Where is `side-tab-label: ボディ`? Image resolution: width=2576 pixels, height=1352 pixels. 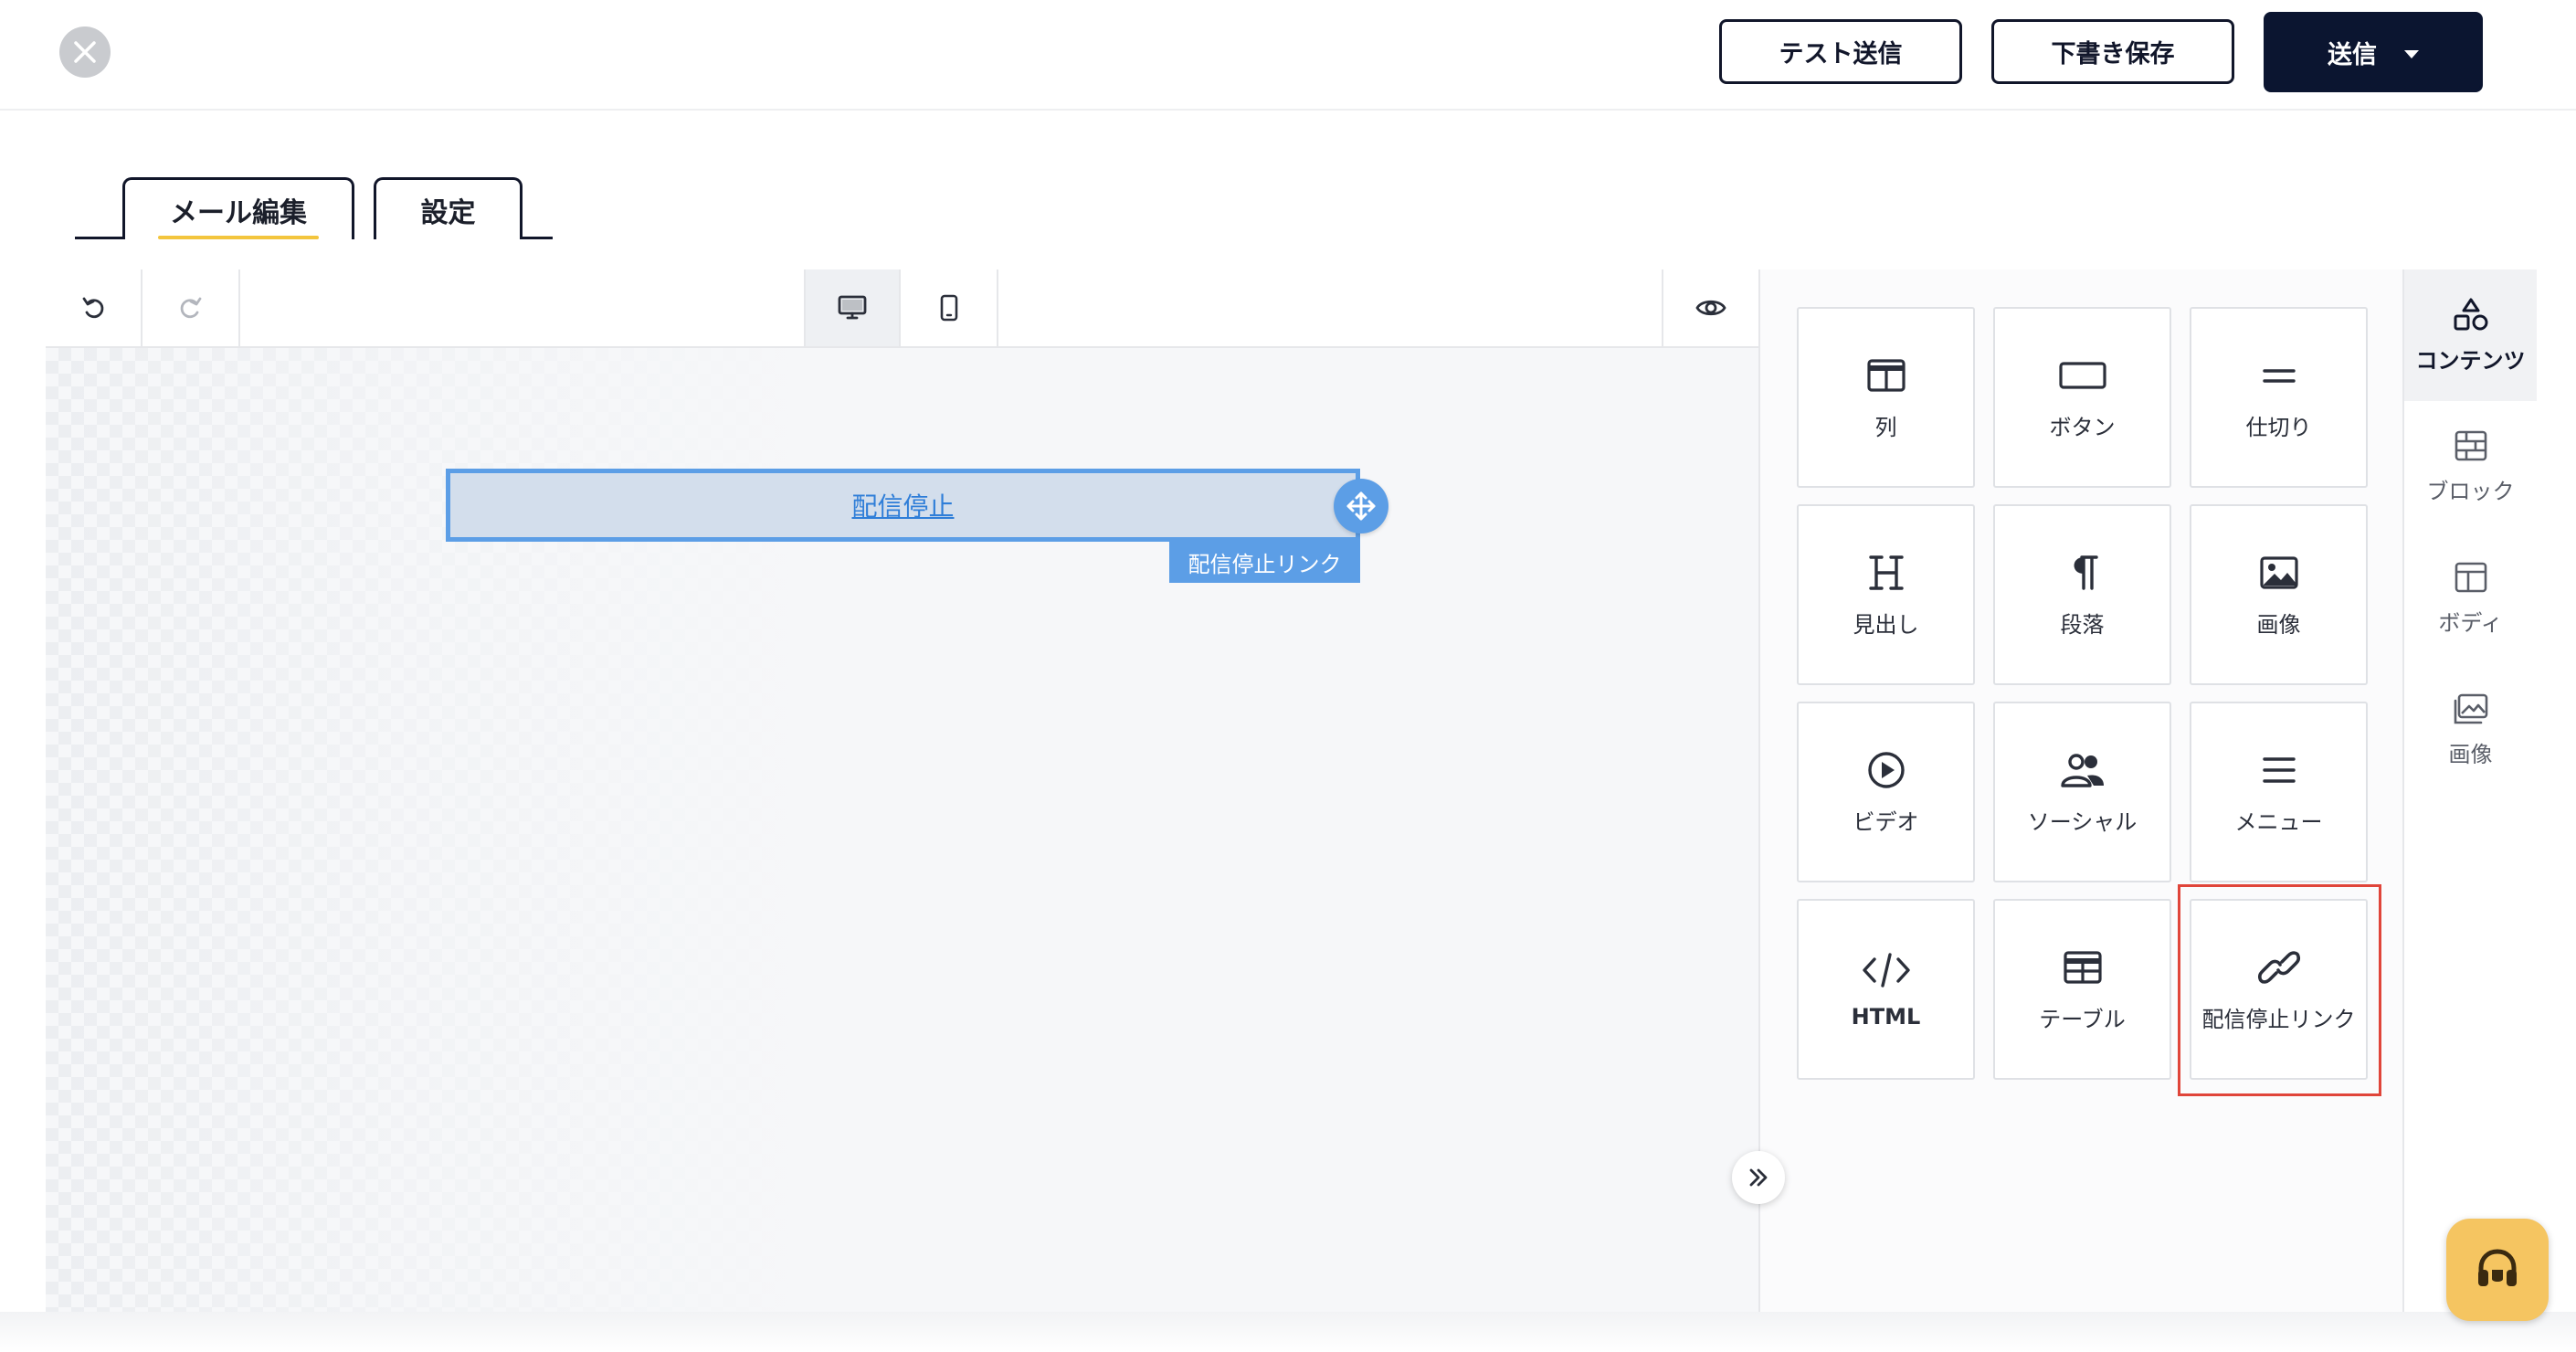
side-tab-label: ボディ is located at coordinates (2470, 622).